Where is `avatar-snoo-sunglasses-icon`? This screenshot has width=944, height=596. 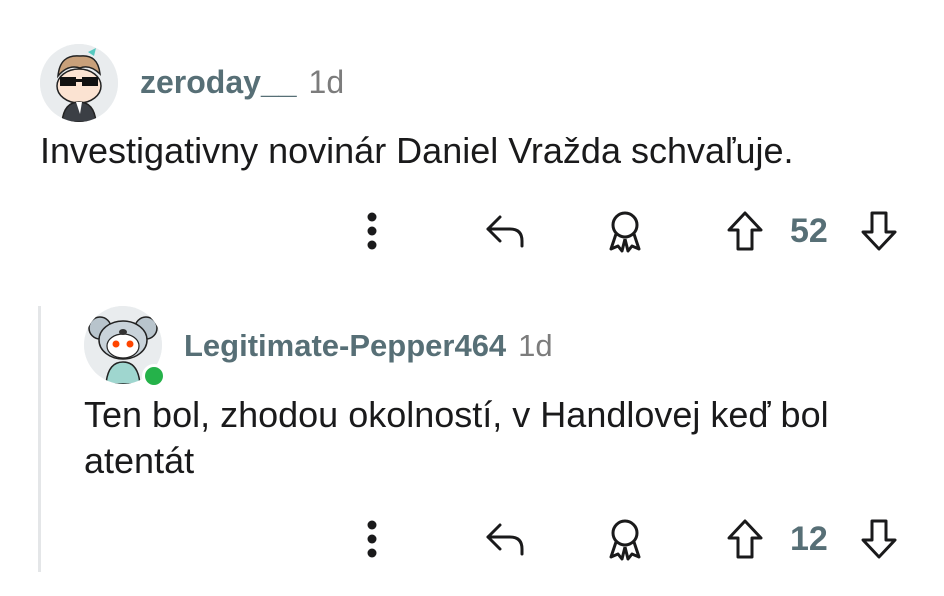
avatar-snoo-sunglasses-icon is located at coordinates (79, 83).